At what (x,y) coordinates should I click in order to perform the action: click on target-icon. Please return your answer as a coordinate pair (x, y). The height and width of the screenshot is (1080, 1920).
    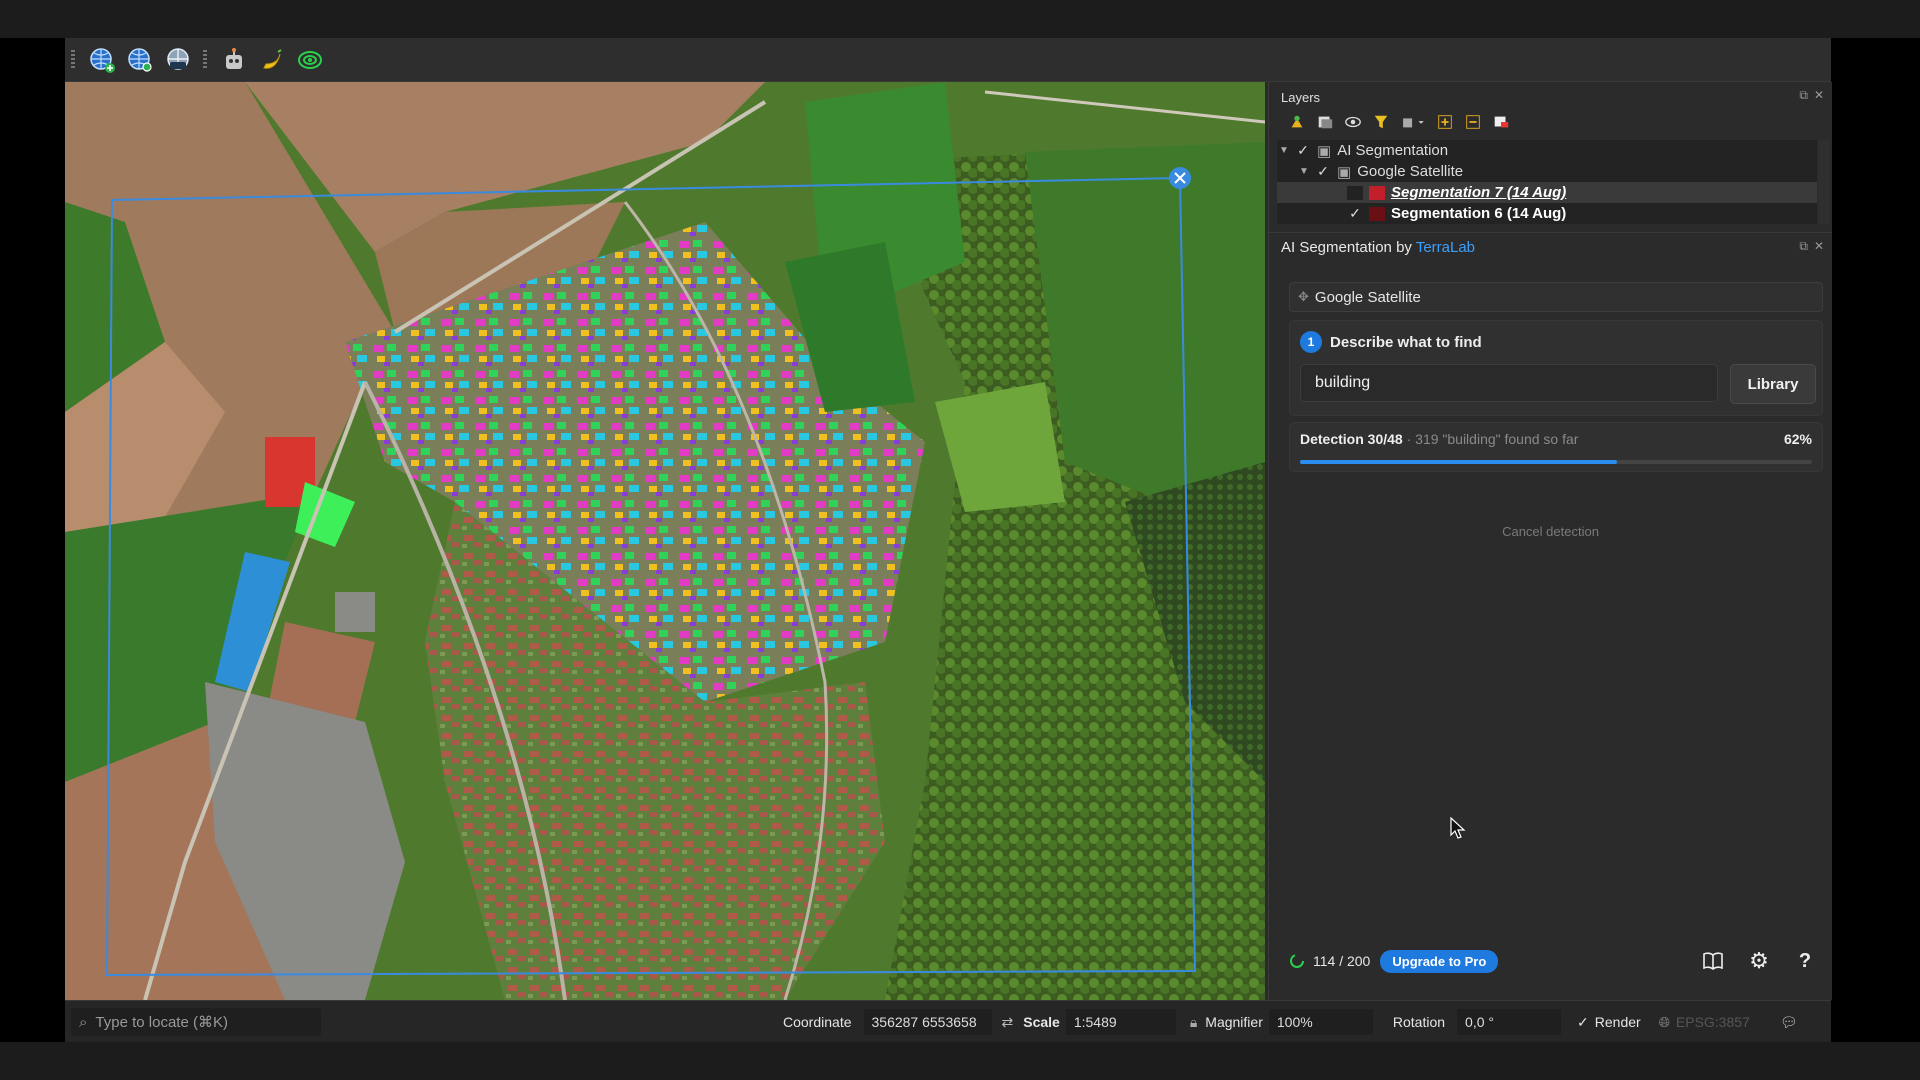
    Looking at the image, I should click on (310, 60).